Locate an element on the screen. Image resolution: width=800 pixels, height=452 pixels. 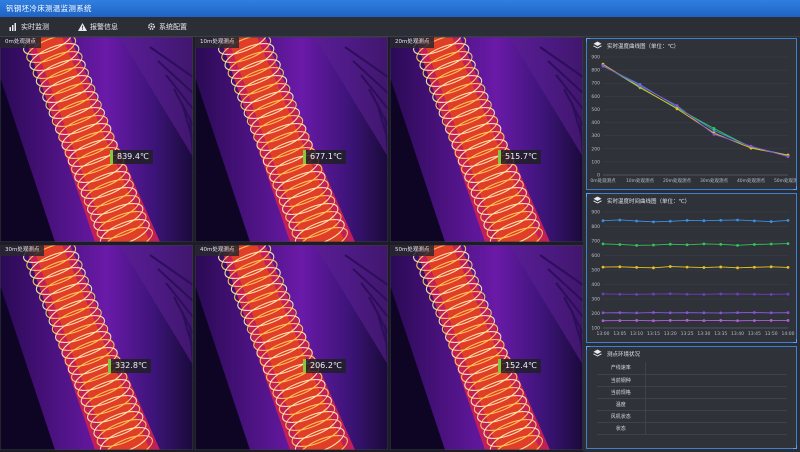
y-tick-label: 600 is located at coordinates (595, 256).